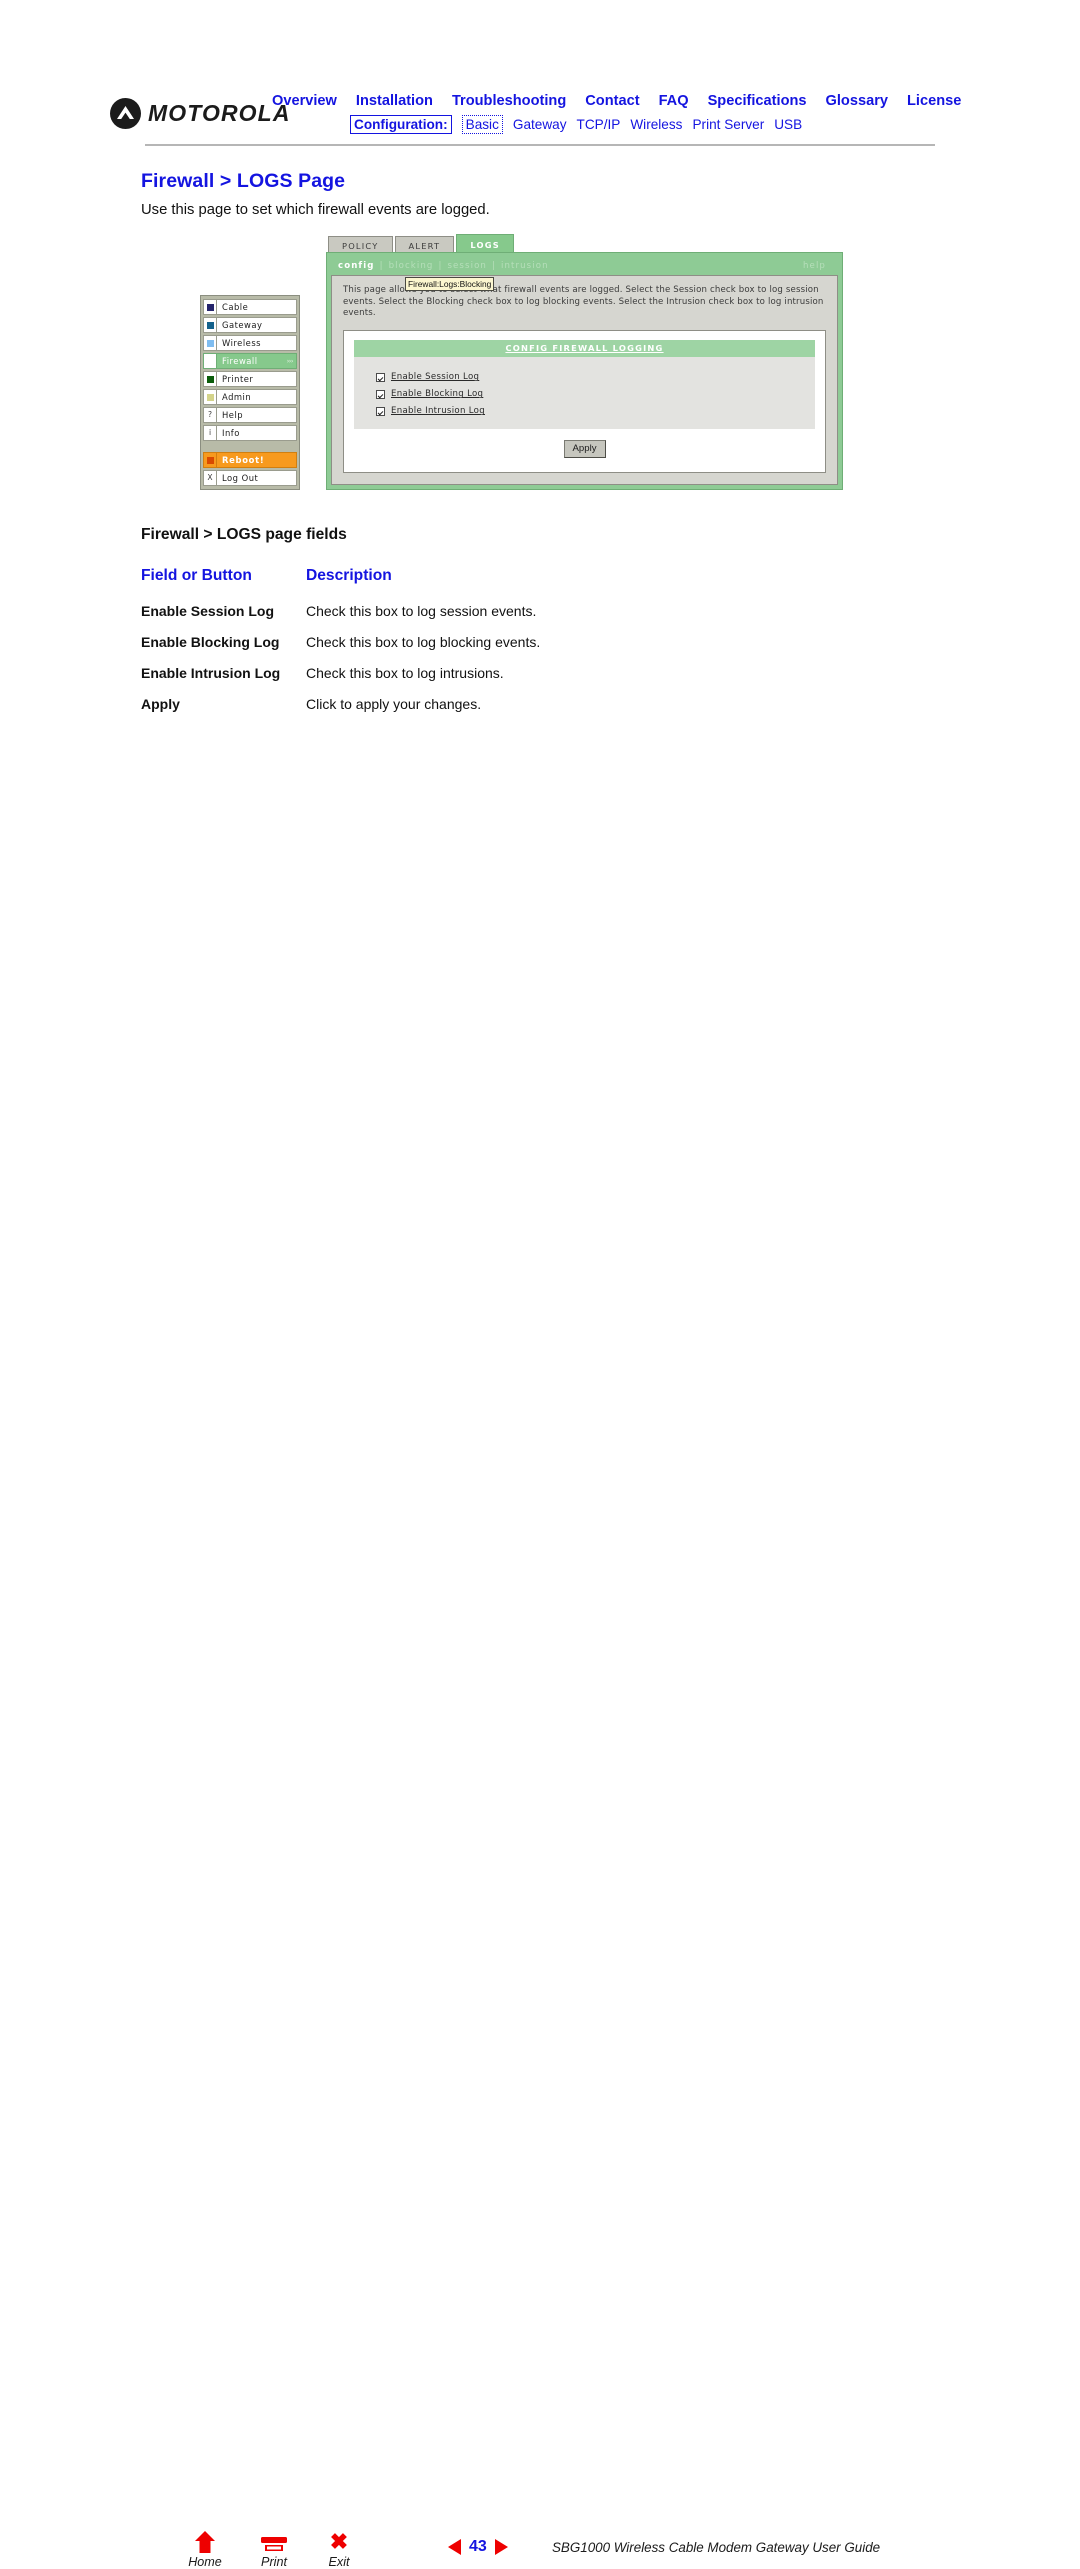  What do you see at coordinates (210, 433) in the screenshot?
I see `info-icon: i` at bounding box center [210, 433].